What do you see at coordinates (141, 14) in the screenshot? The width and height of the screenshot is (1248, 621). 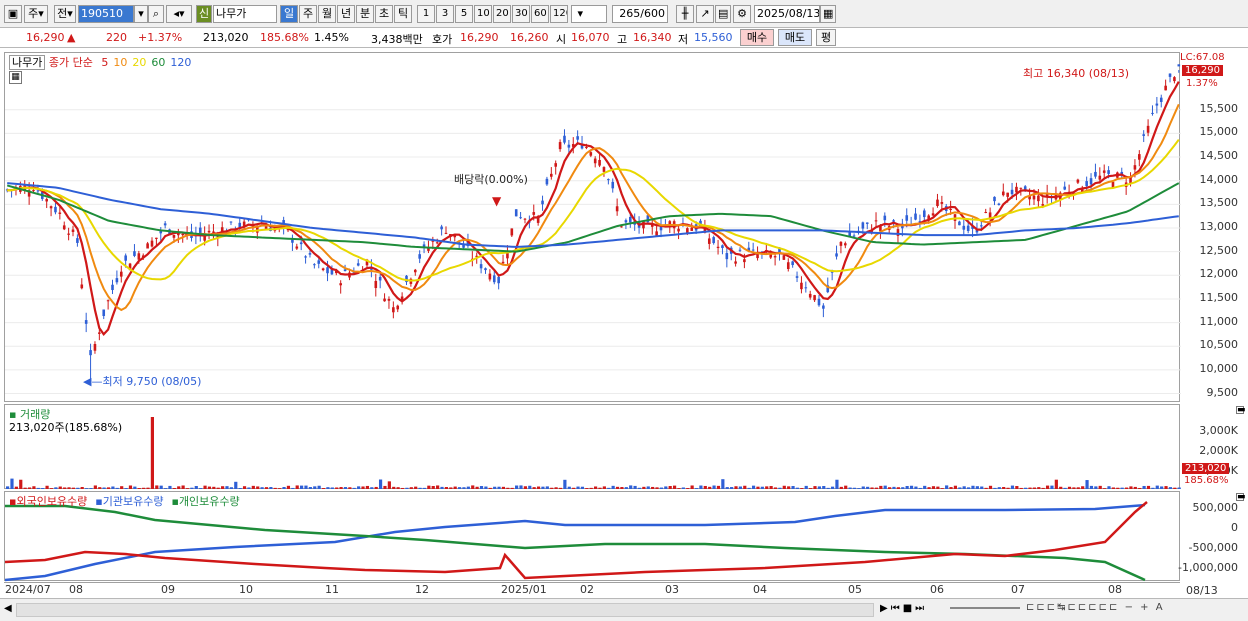 I see `chevron-down-icon: ▾` at bounding box center [141, 14].